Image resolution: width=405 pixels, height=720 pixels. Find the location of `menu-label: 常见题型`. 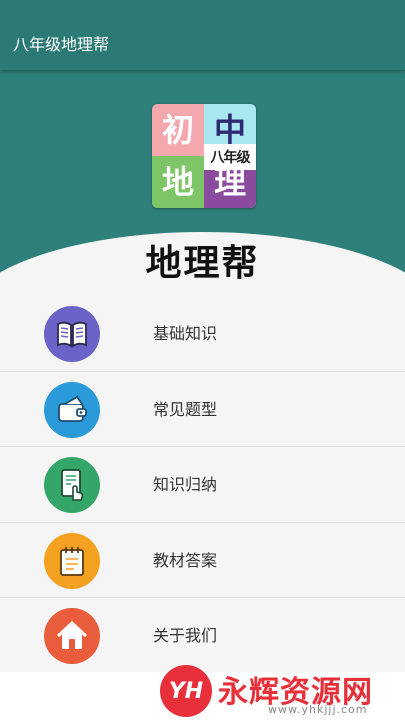

menu-label: 常见题型 is located at coordinates (185, 409).